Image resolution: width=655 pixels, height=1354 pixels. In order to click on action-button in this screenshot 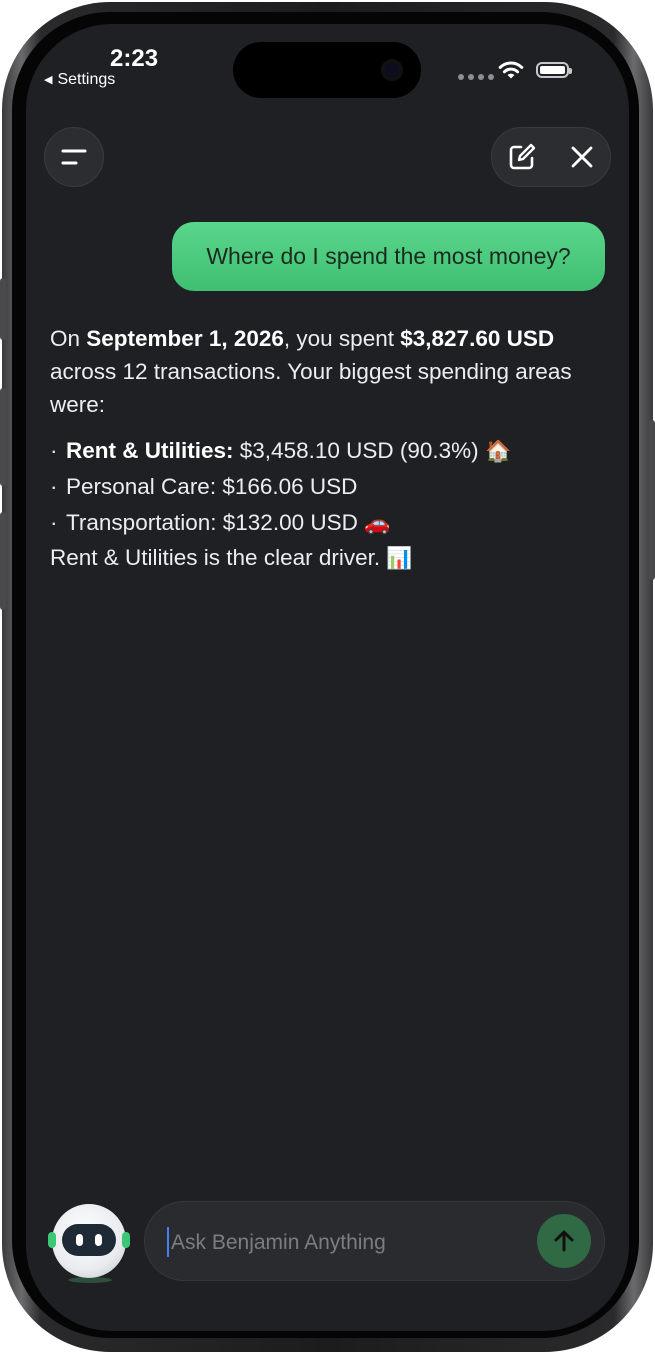, I will do `click(3, 309)`.